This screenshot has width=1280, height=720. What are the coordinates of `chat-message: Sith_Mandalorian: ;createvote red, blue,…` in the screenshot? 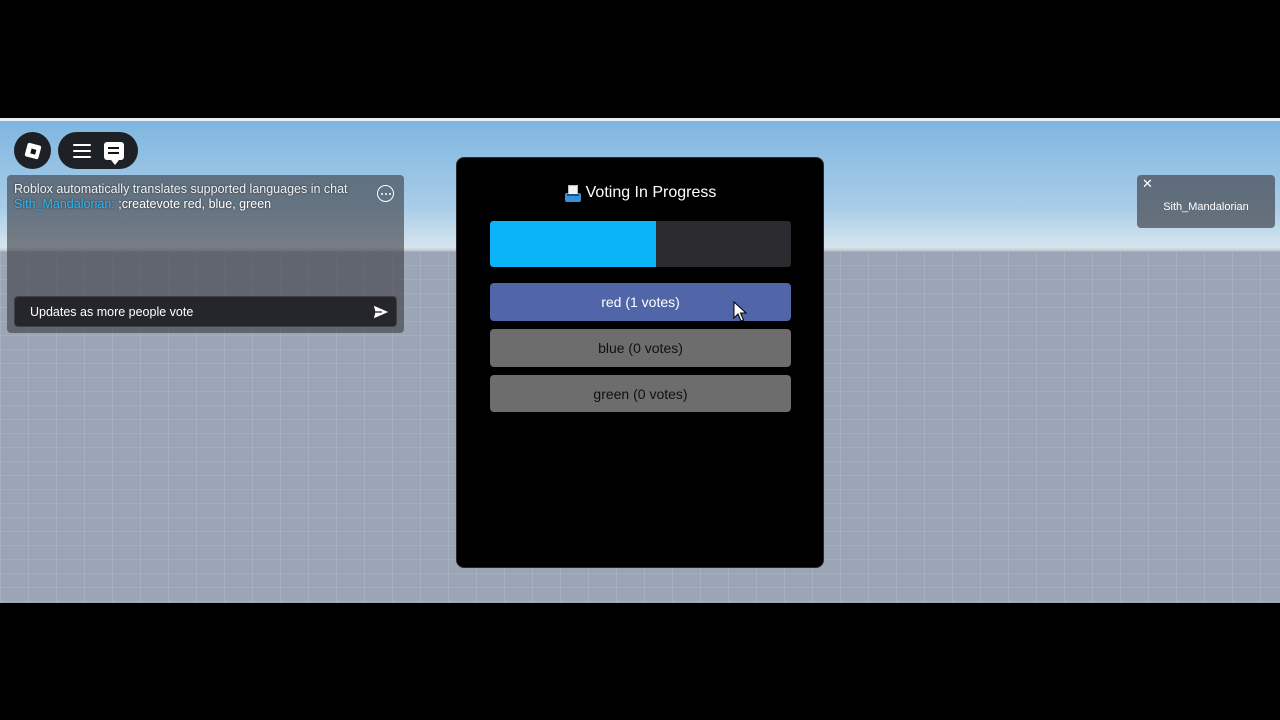 It's located at (142, 204).